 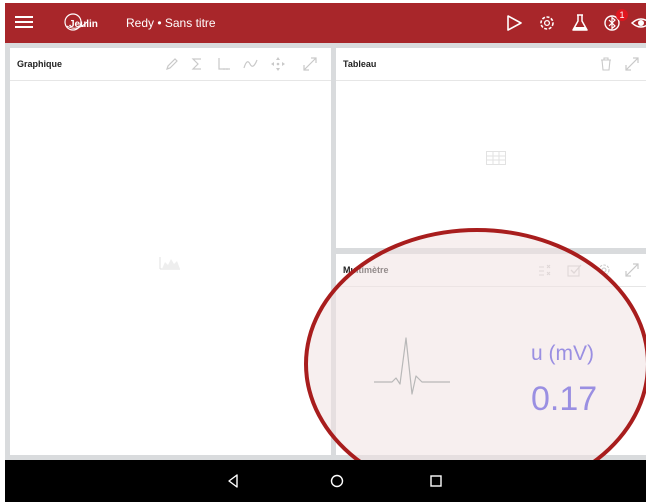 What do you see at coordinates (337, 481) in the screenshot?
I see `home-icon` at bounding box center [337, 481].